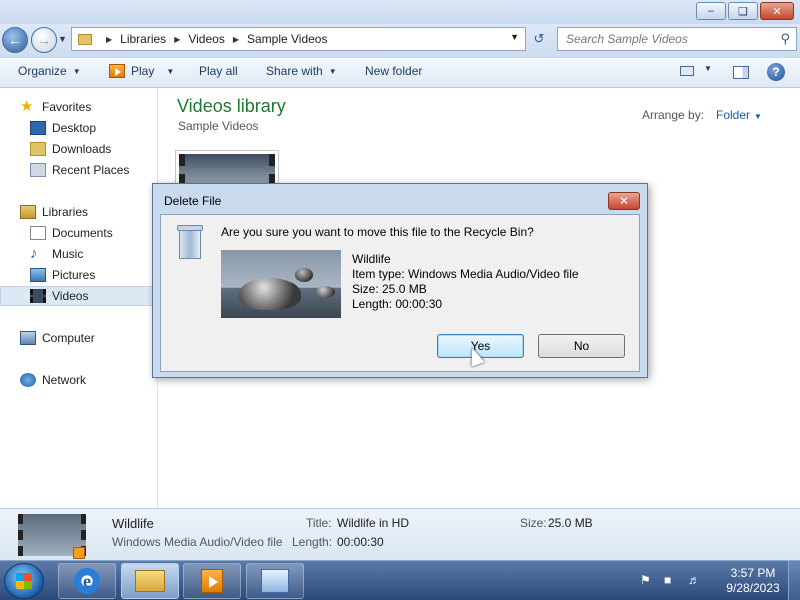 This screenshot has height=600, width=800. I want to click on forward-button: →, so click(44, 40).